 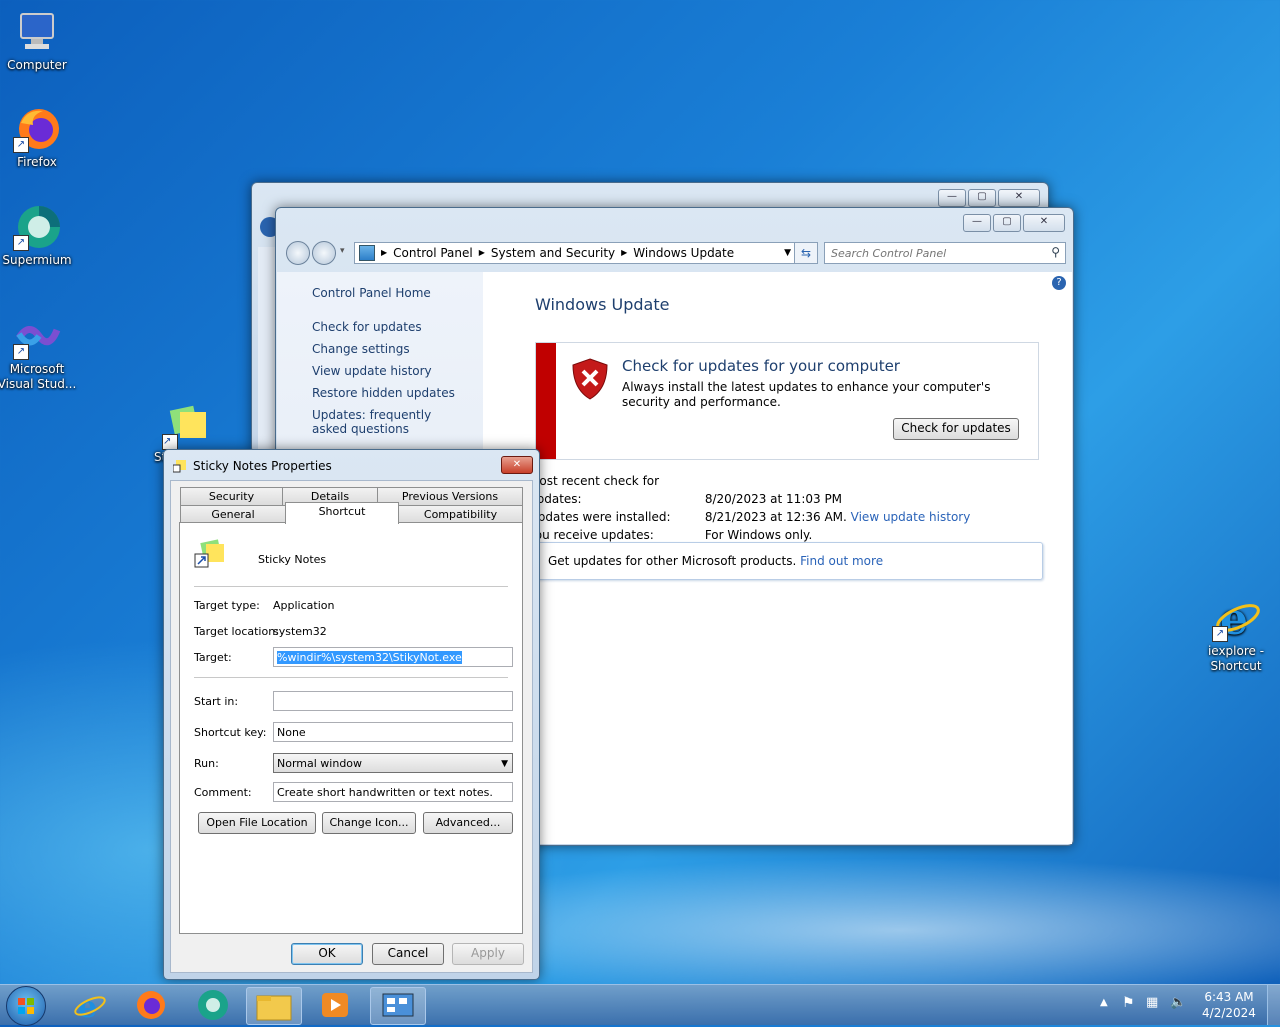 What do you see at coordinates (397, 349) in the screenshot?
I see `link-change-settings: Change settings` at bounding box center [397, 349].